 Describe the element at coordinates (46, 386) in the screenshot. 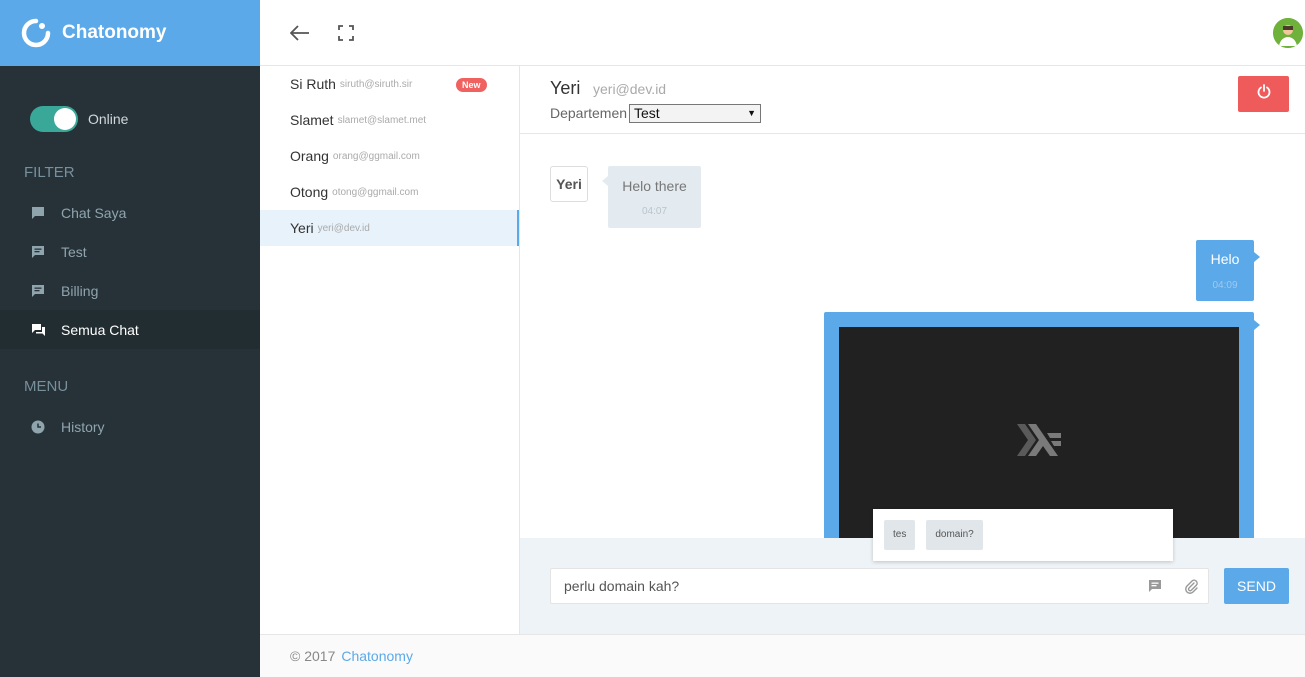

I see `menu-title: MENU` at that location.